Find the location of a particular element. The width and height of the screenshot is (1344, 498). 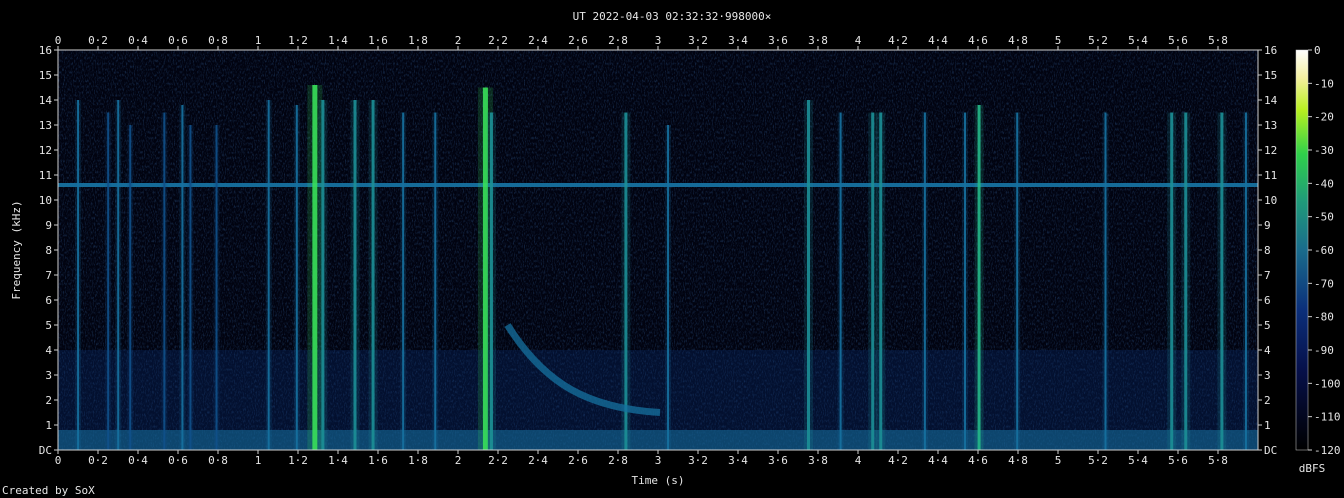

colorbar-tick-label: -70 is located at coordinates (1324, 283).